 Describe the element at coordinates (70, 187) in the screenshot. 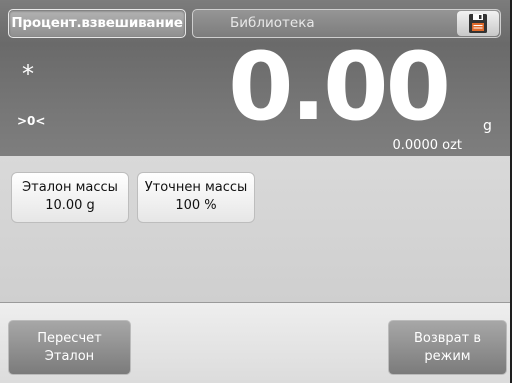

I see `reference-weight-label: Эталон массы` at that location.